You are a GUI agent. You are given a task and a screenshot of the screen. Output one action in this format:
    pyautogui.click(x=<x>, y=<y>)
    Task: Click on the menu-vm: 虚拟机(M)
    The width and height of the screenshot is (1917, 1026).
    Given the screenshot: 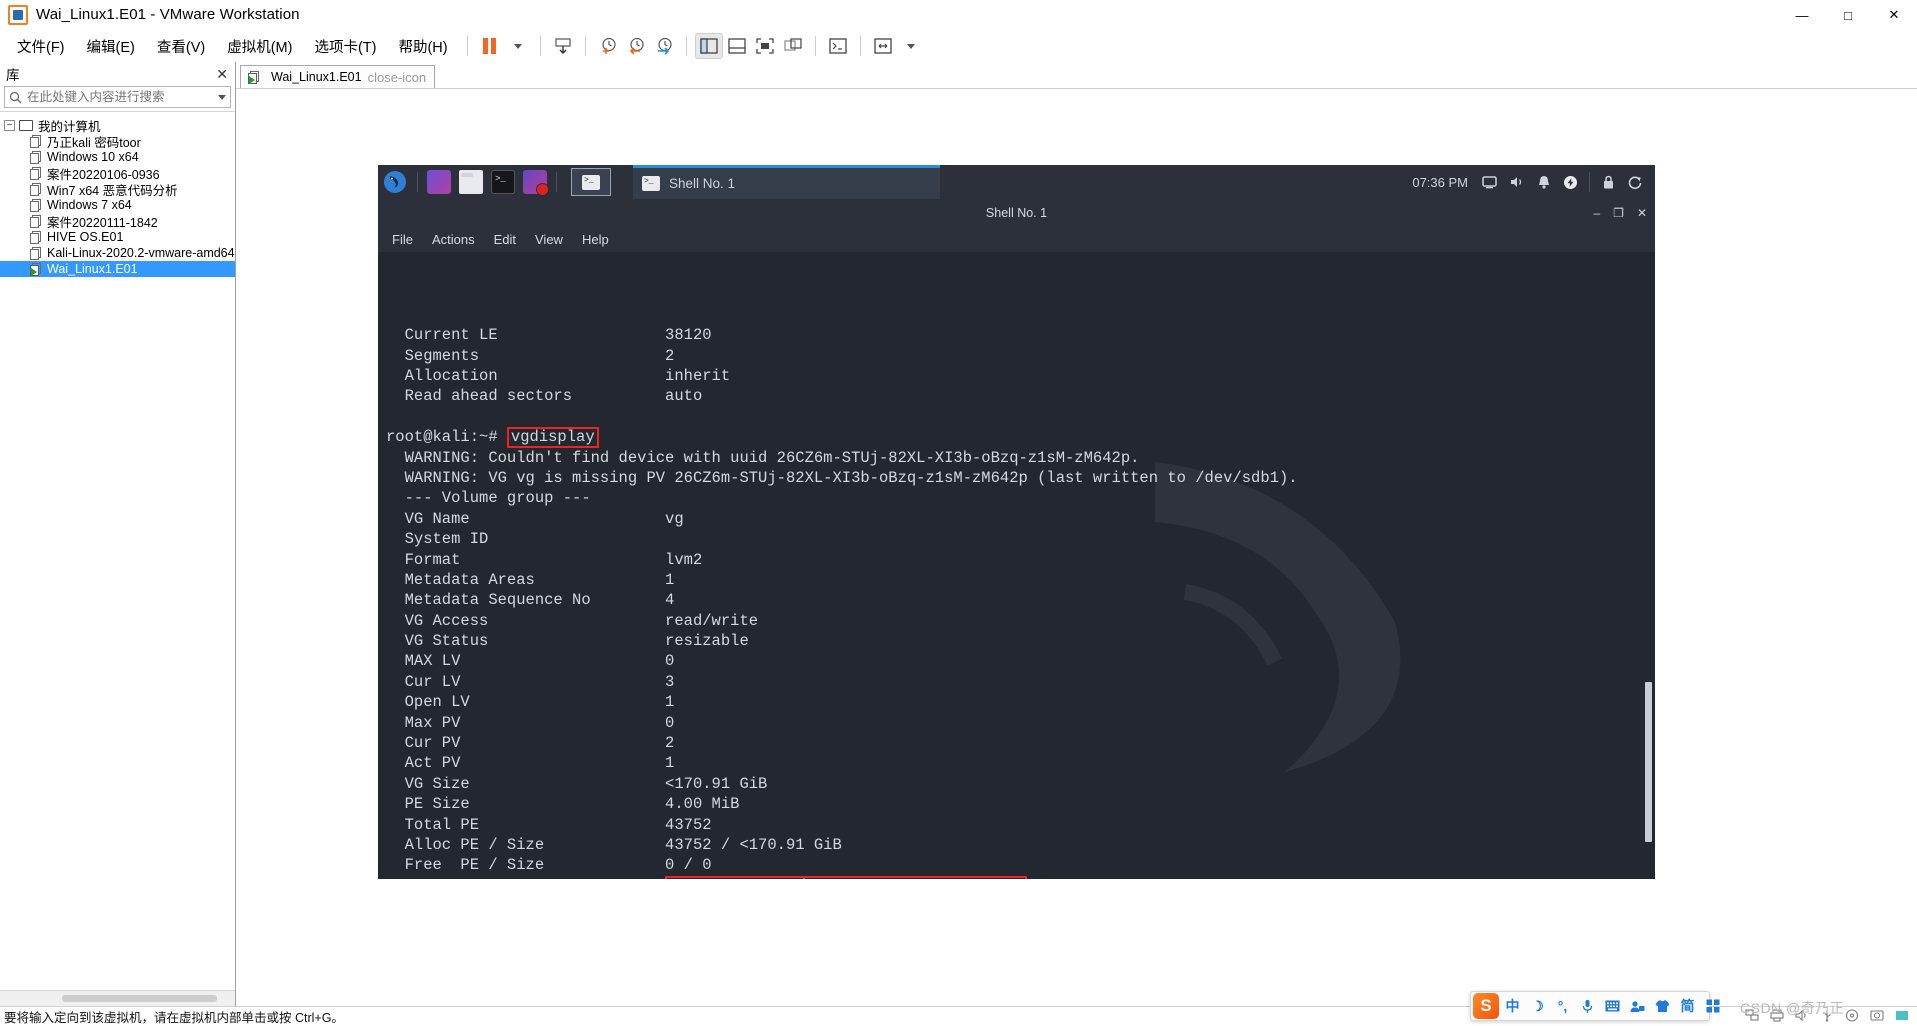 What is the action you would take?
    pyautogui.click(x=259, y=46)
    